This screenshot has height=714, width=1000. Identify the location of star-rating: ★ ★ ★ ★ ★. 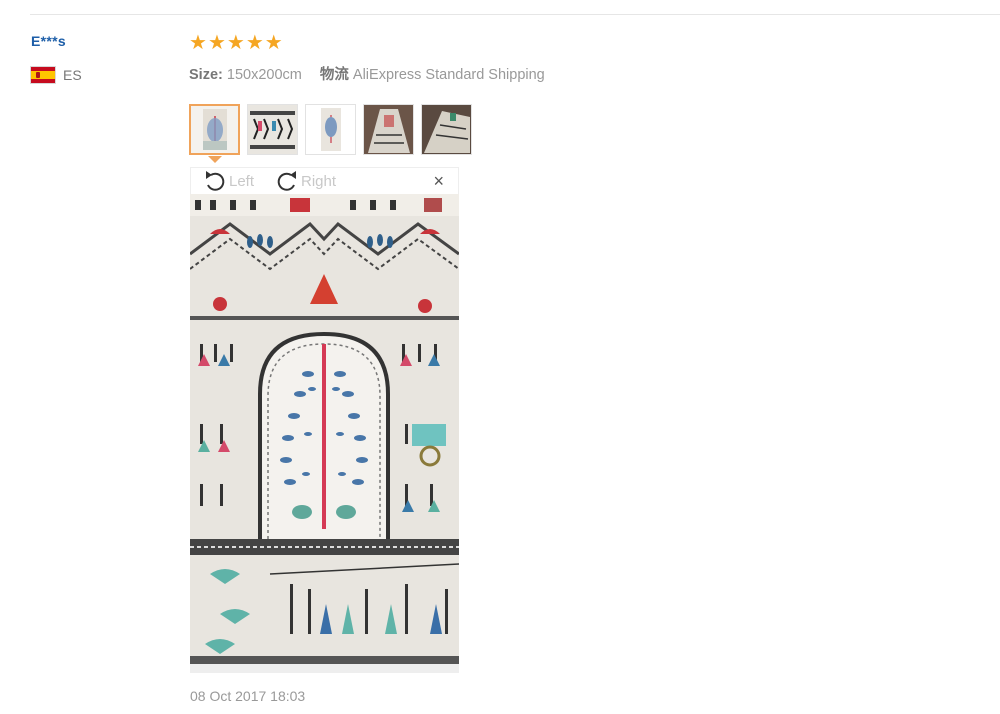
(236, 43).